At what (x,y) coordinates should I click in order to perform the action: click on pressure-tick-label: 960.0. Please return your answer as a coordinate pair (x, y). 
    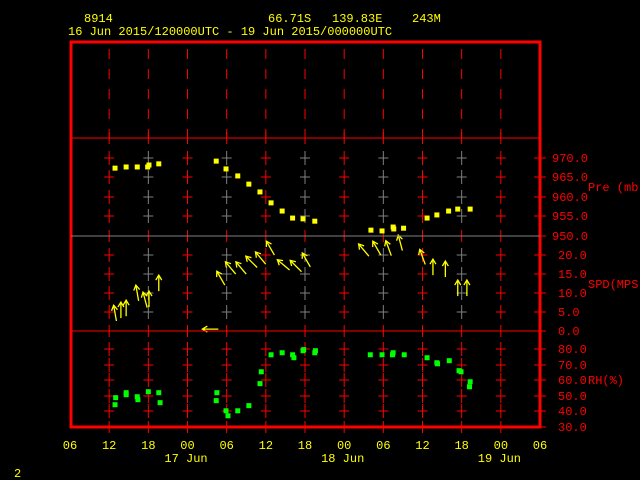
    Looking at the image, I should click on (570, 198).